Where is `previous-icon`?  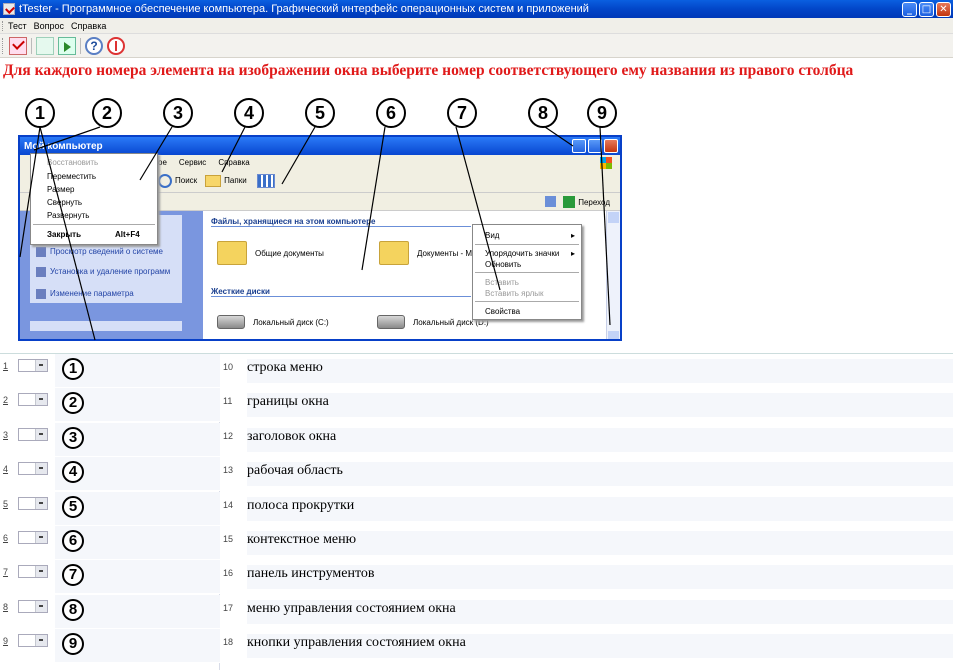 previous-icon is located at coordinates (45, 45).